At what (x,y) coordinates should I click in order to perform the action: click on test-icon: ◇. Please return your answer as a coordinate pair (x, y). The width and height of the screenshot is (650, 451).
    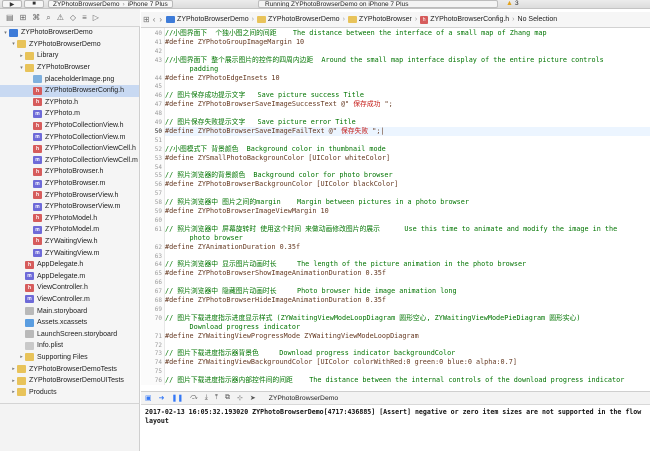
    Looking at the image, I should click on (73, 17).